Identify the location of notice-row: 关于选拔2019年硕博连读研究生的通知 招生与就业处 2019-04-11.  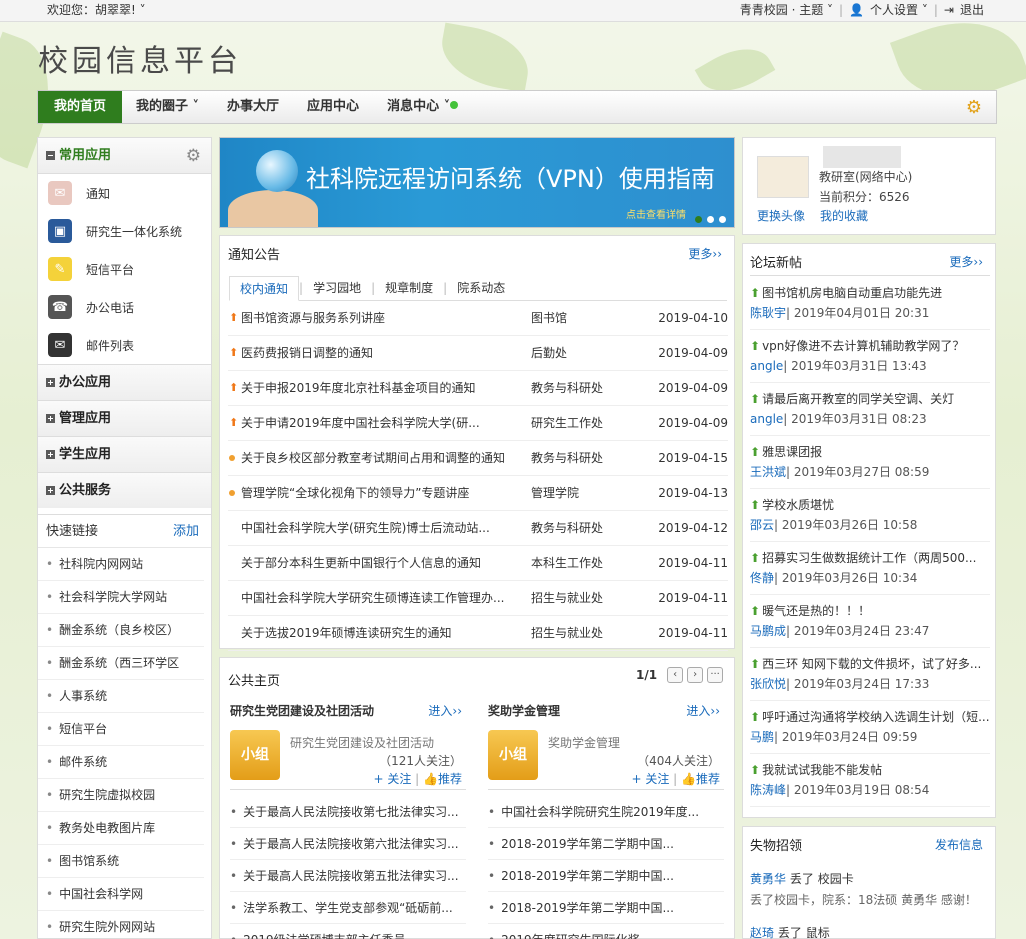
(478, 633).